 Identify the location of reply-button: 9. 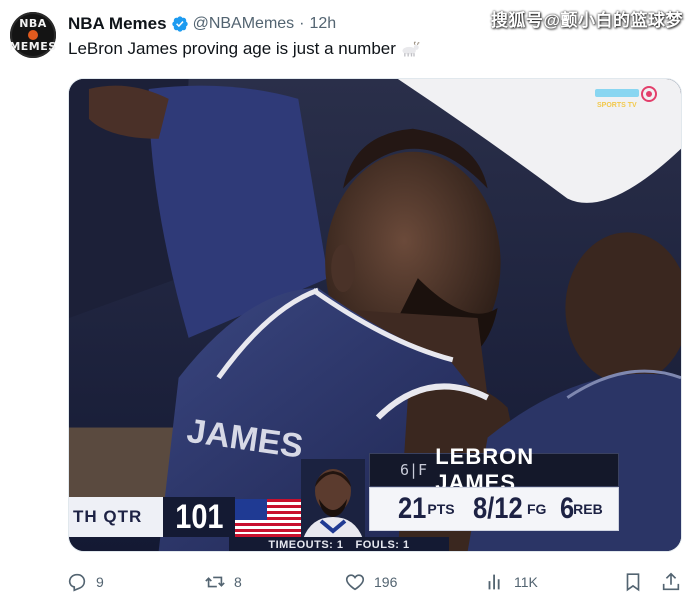
(85, 582).